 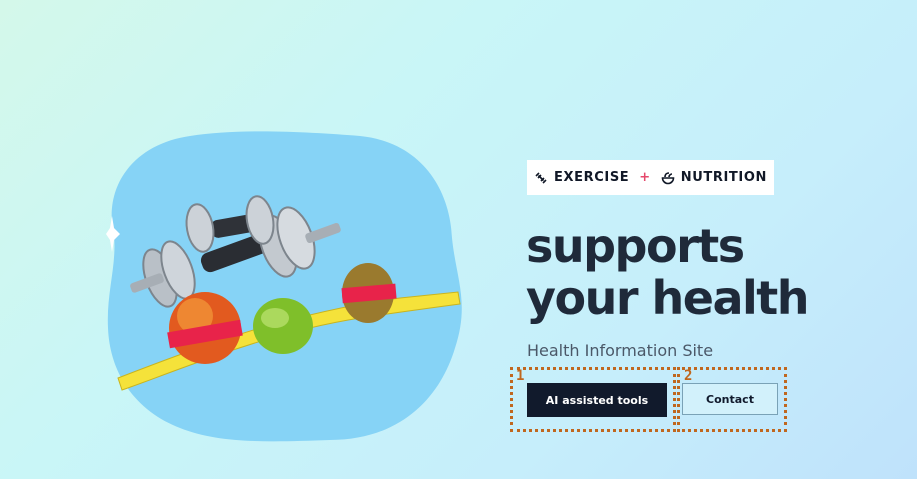 I want to click on headline-line-1: supports, so click(x=635, y=246).